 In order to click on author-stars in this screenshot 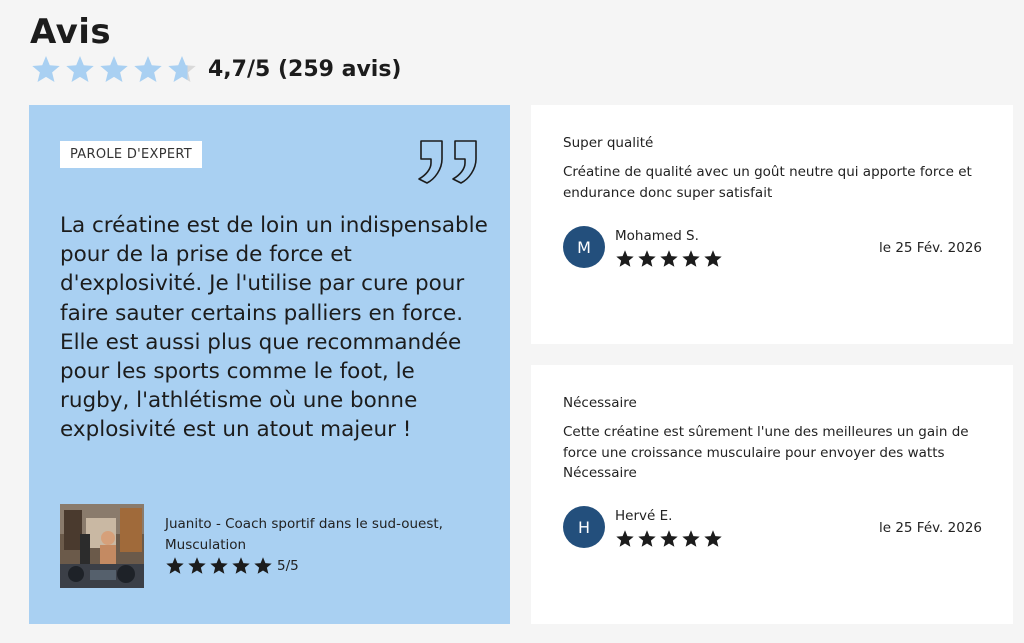, I will do `click(219, 565)`.